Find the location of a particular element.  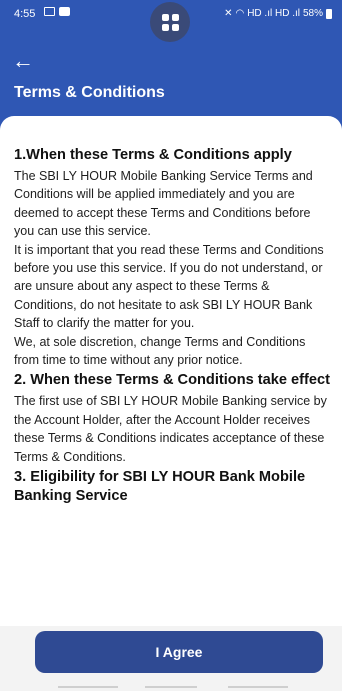

wifi-icon: ◠ is located at coordinates (240, 13).